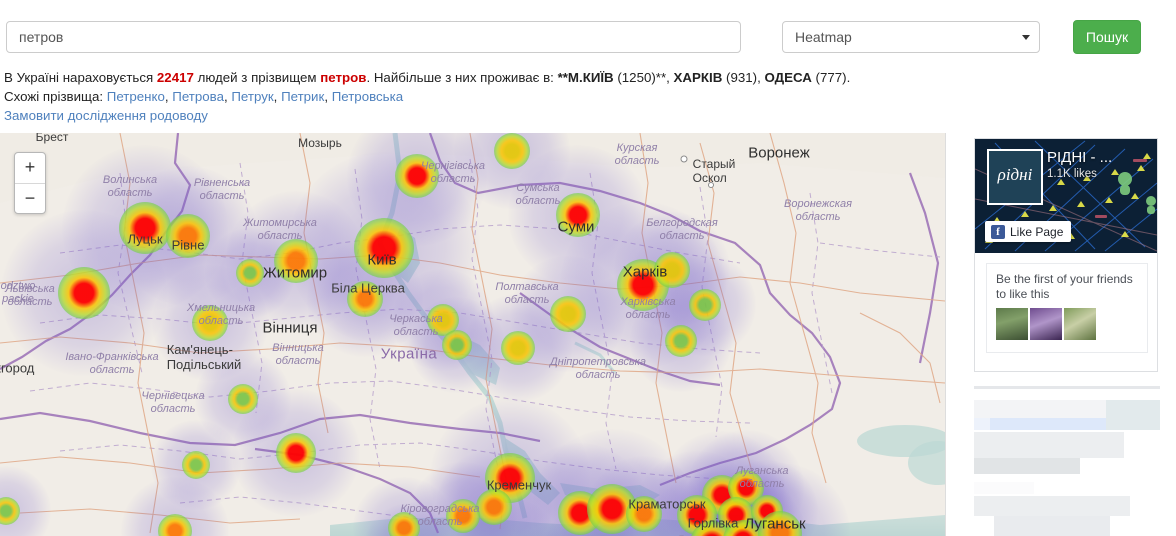 The image size is (1176, 536). What do you see at coordinates (1015, 177) in the screenshot?
I see `facebook-page-avatar: ρiдні` at bounding box center [1015, 177].